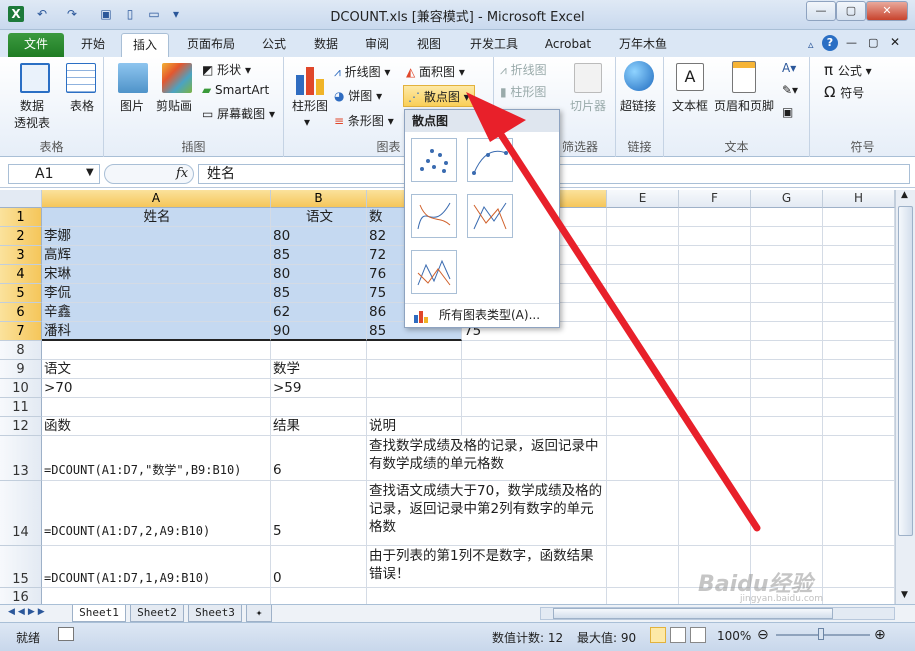 The image size is (915, 651). Describe the element at coordinates (319, 458) in the screenshot. I see `cell-b13: 6` at that location.